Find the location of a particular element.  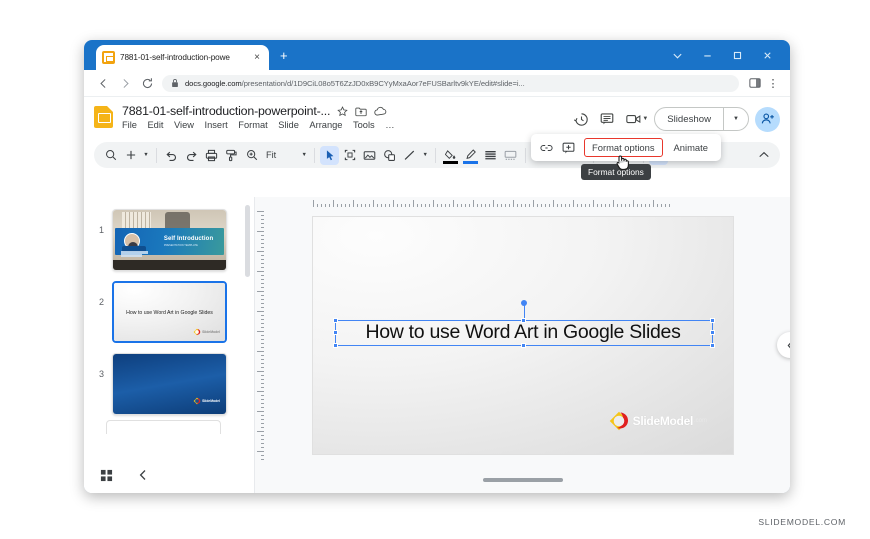

cloud-saved-icon is located at coordinates (380, 111).